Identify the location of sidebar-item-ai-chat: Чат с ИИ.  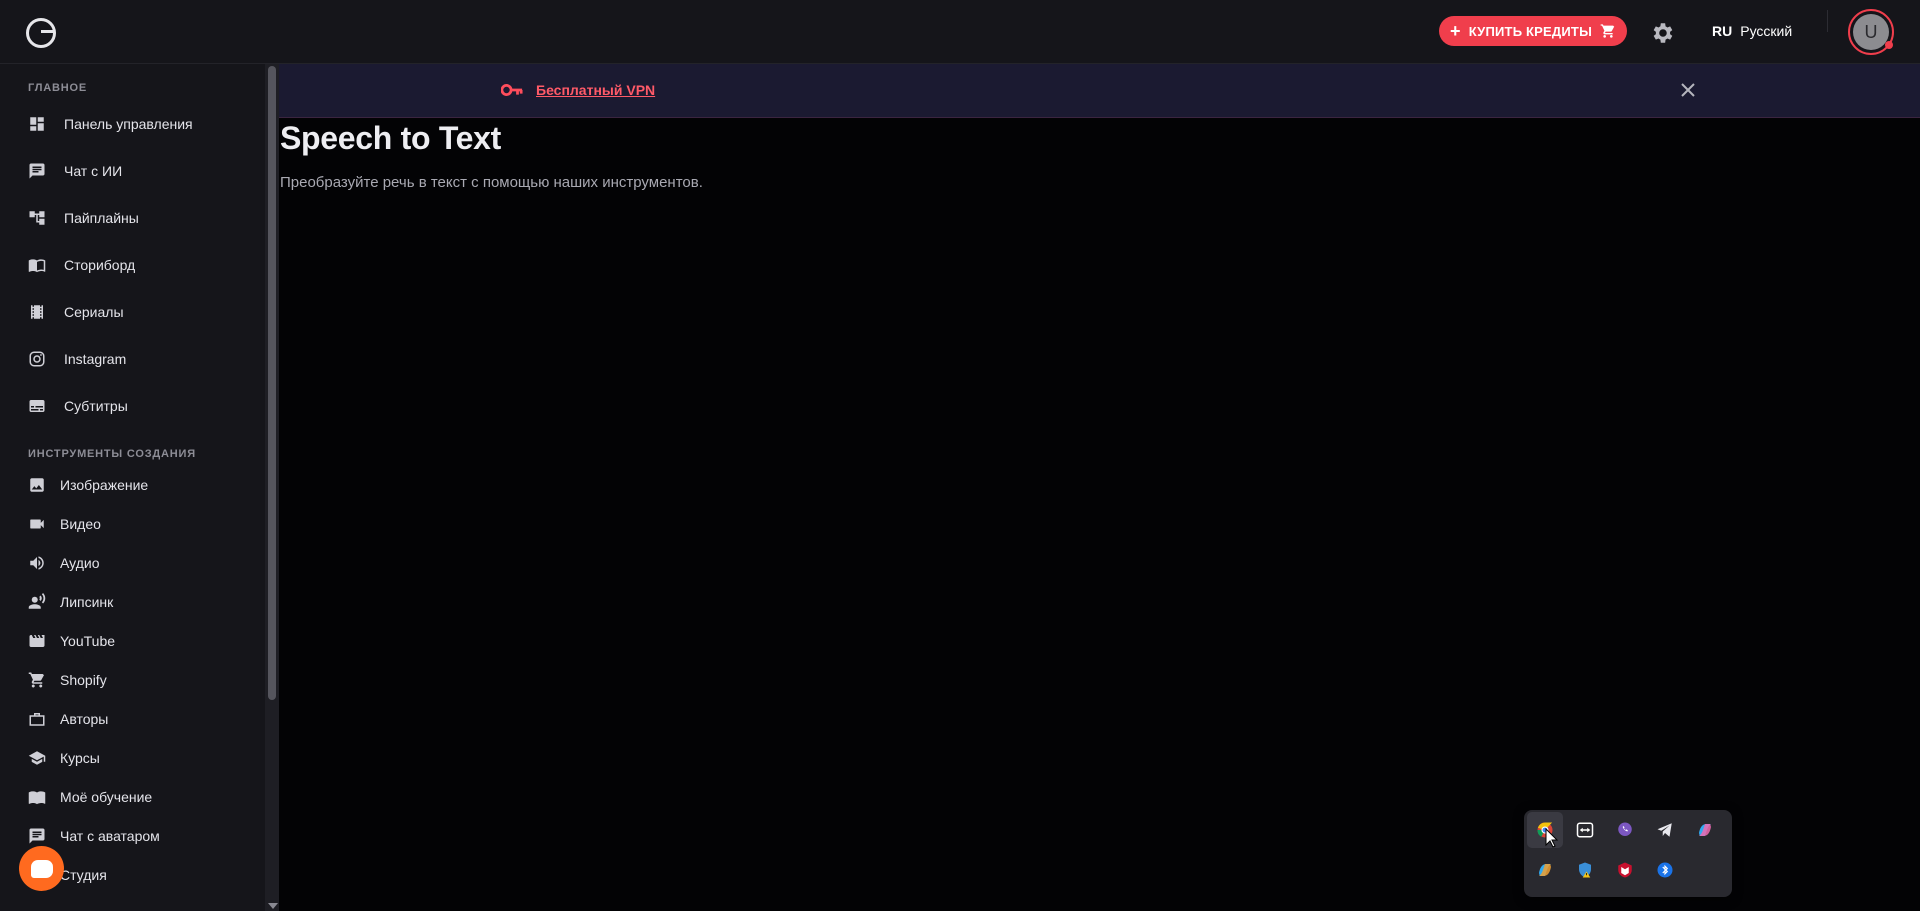
(132, 171).